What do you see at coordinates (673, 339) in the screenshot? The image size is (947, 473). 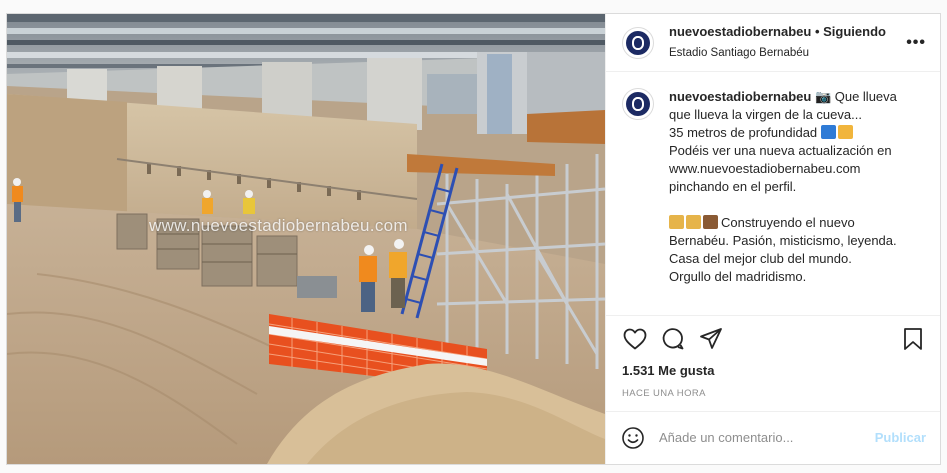 I see `comment-icon` at bounding box center [673, 339].